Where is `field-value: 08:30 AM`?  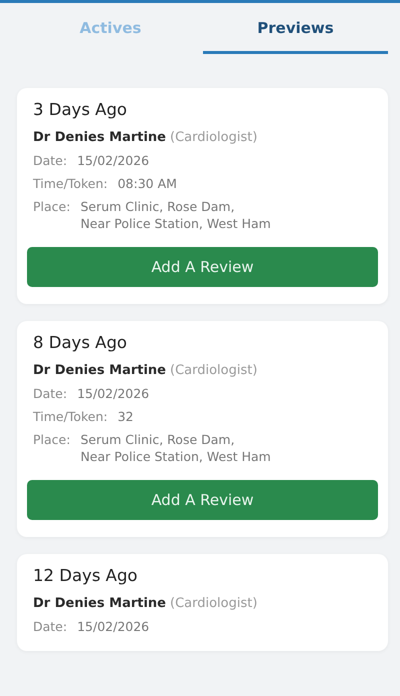
field-value: 08:30 AM is located at coordinates (147, 183).